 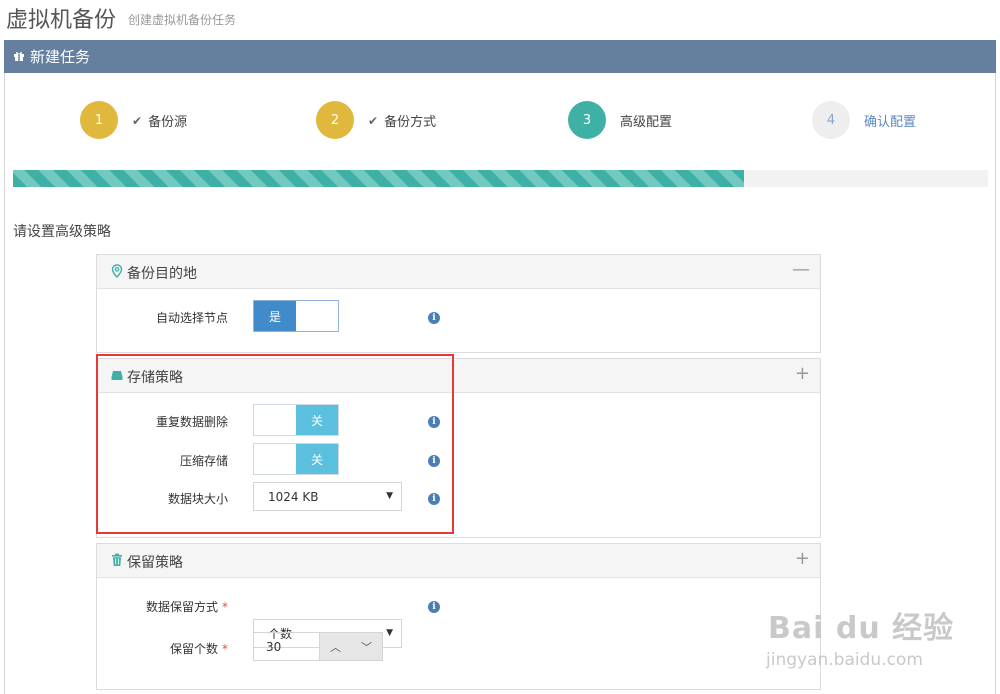 I want to click on collapse-button: —, so click(x=801, y=269).